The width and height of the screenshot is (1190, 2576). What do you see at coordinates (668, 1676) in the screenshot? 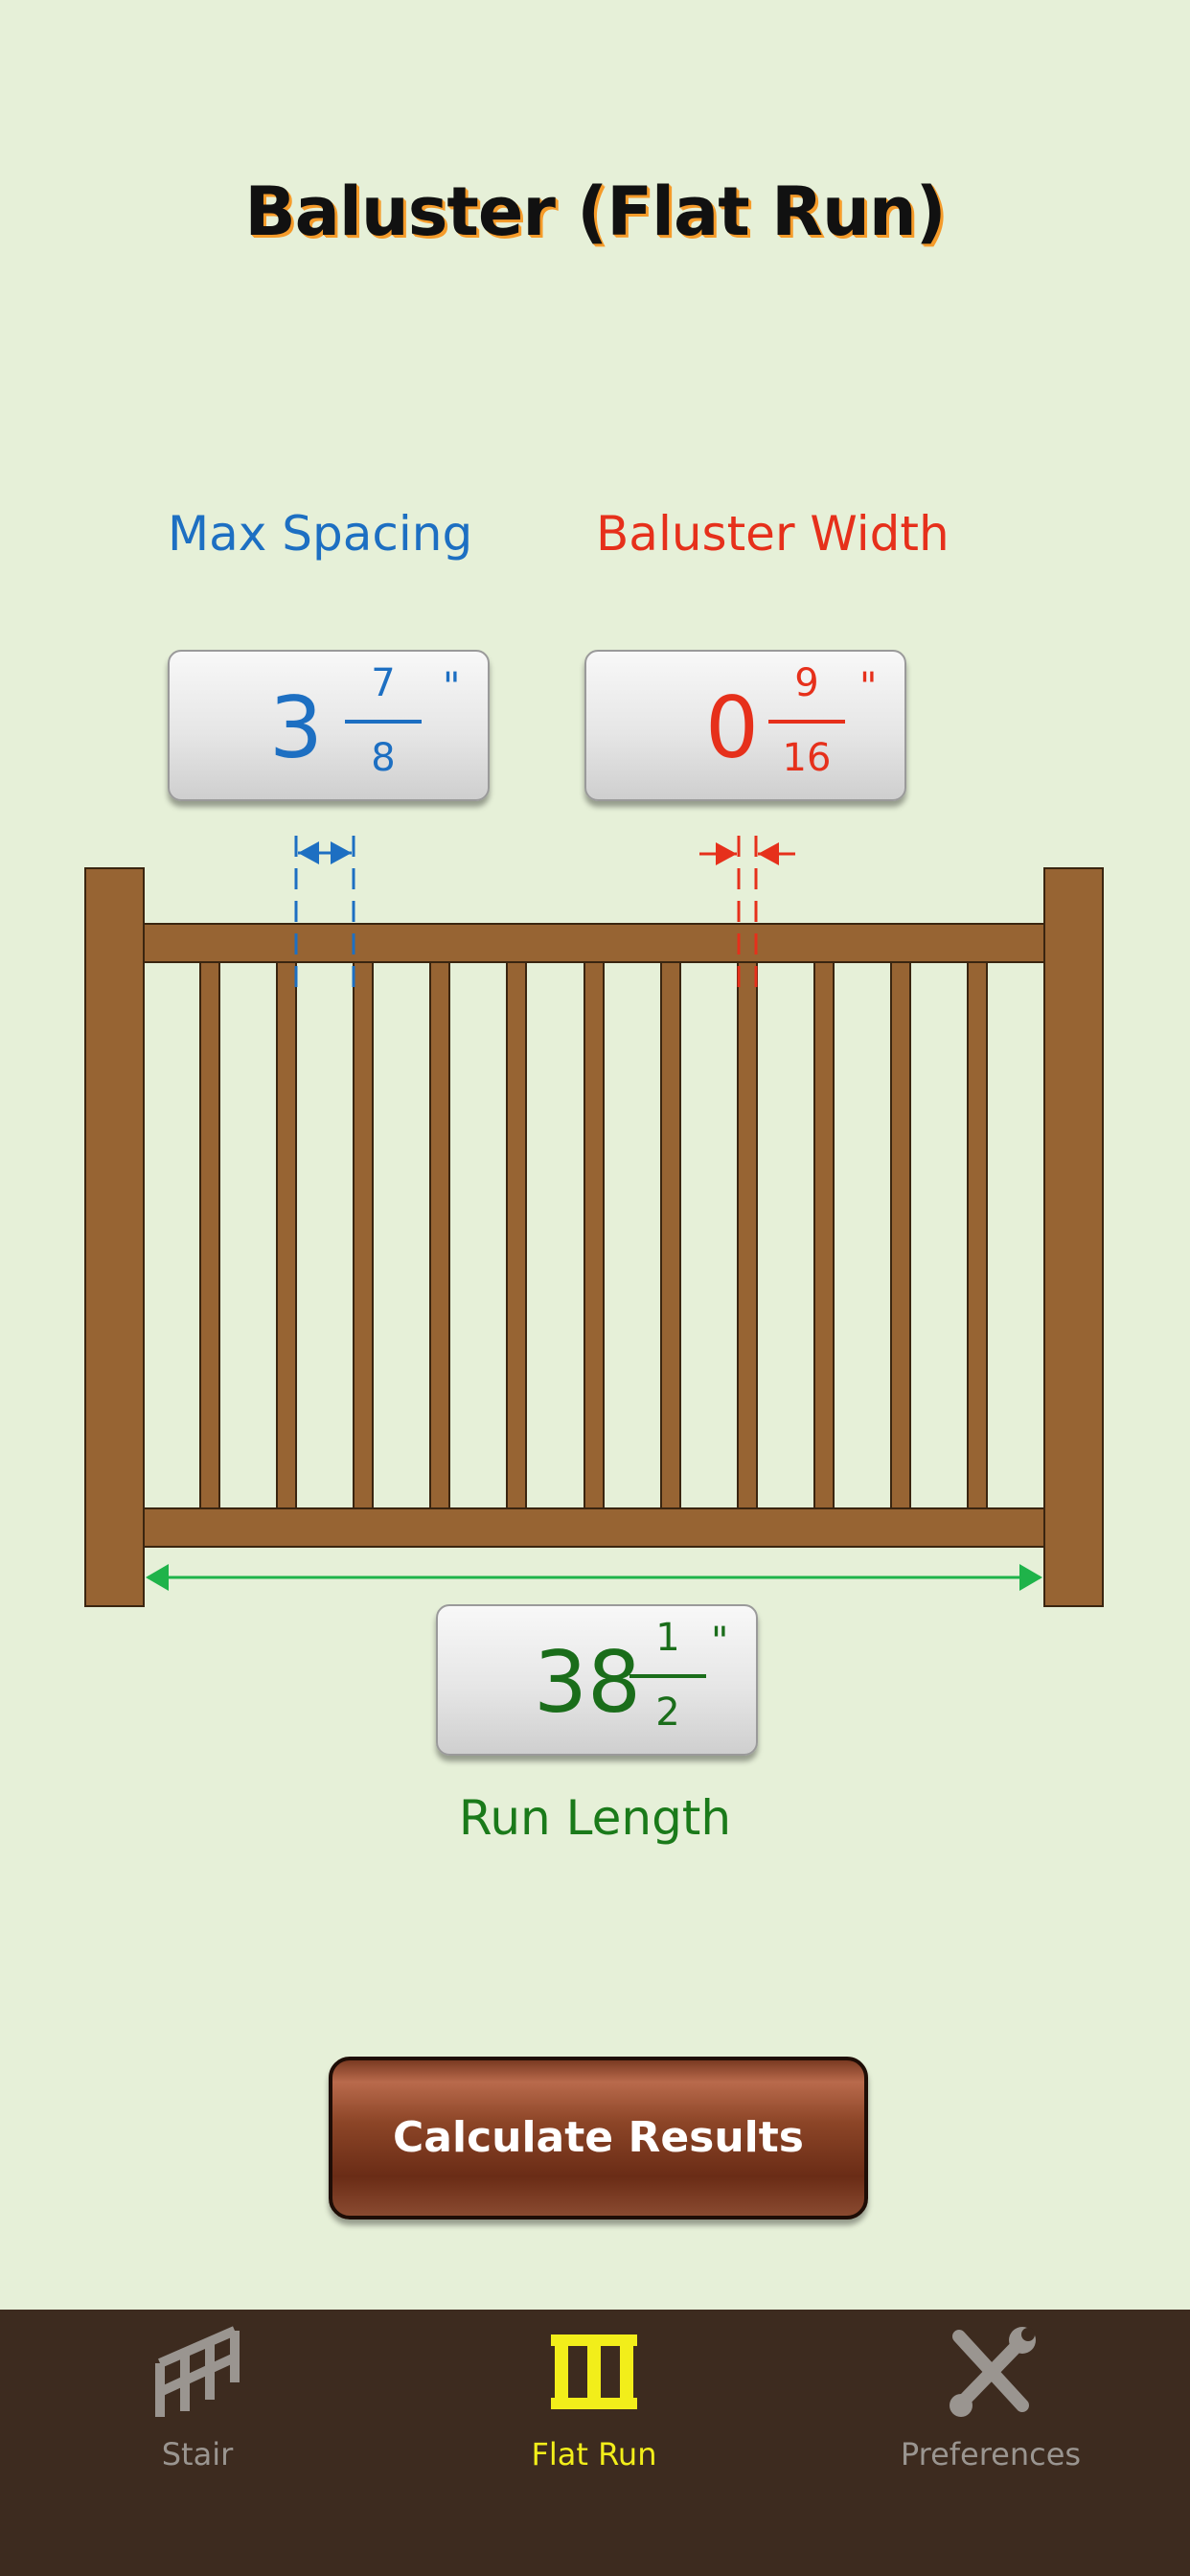
I see `fraction-bar` at bounding box center [668, 1676].